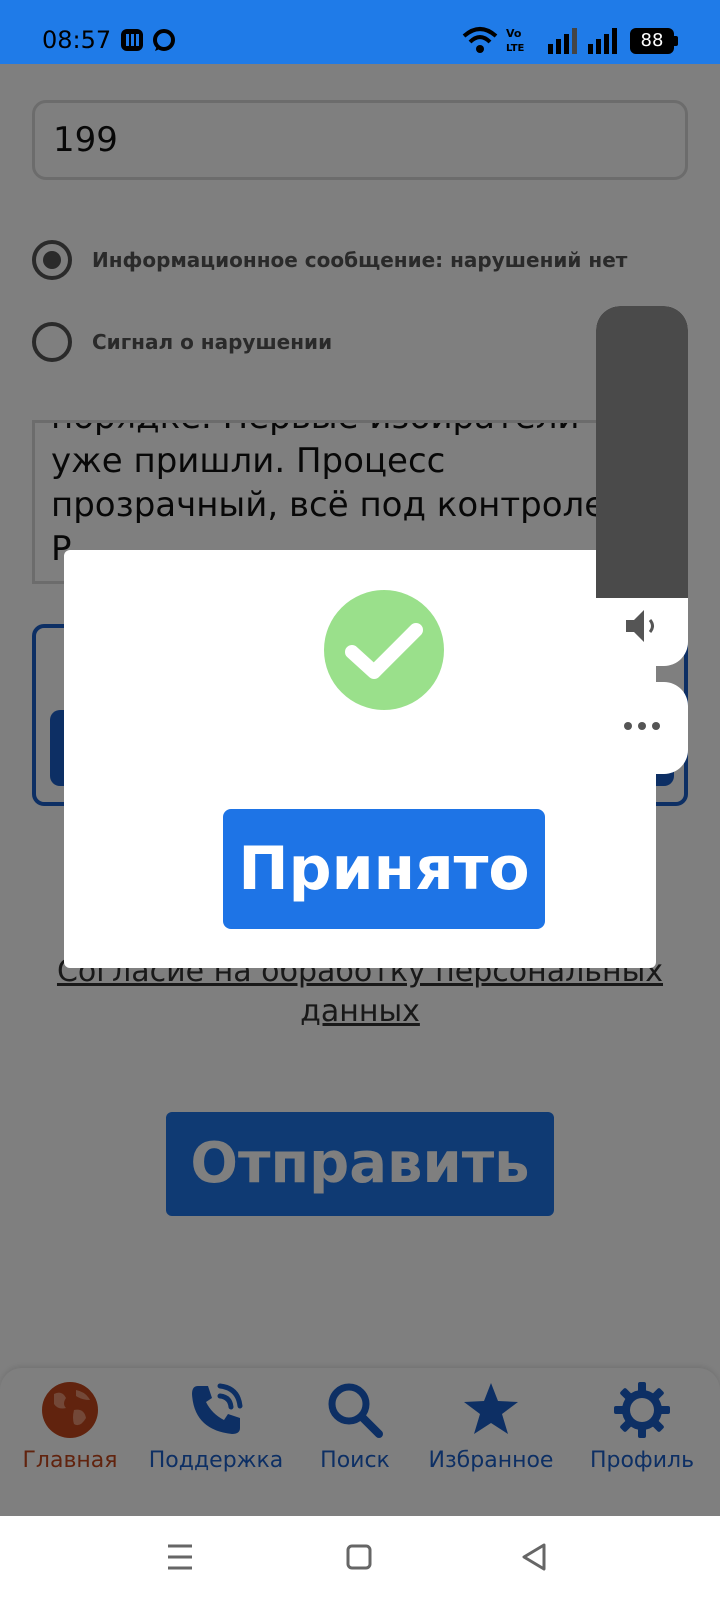 This screenshot has width=720, height=1604. I want to click on svg-text: LTE, so click(515, 48).